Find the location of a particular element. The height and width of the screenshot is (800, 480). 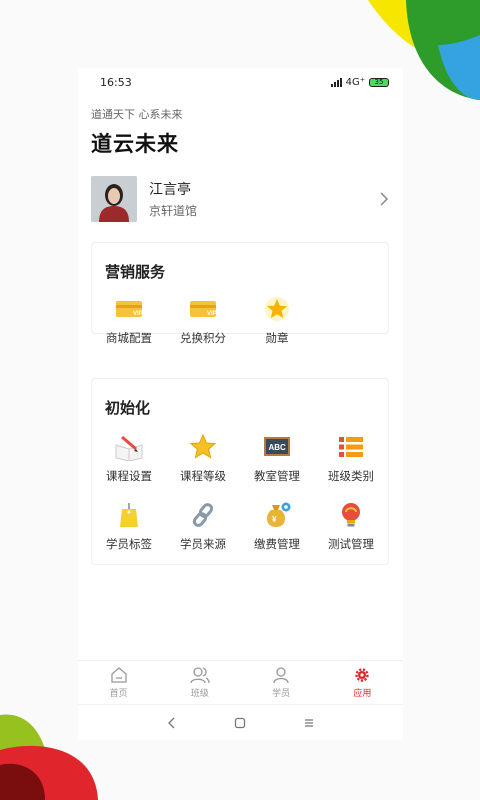

init-item-test: 测试管理 is located at coordinates (351, 530).